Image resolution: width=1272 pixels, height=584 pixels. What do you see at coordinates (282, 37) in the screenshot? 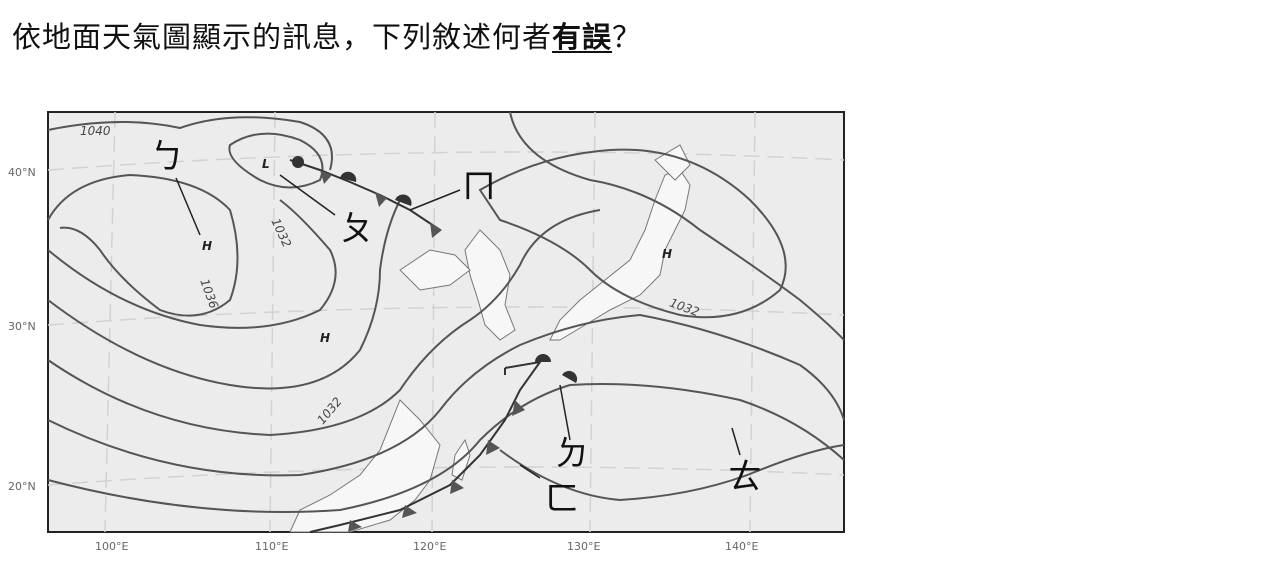
I see `question-prefix: 依地面天氣圖顯示的訊息，下列敘述何者` at bounding box center [282, 37].